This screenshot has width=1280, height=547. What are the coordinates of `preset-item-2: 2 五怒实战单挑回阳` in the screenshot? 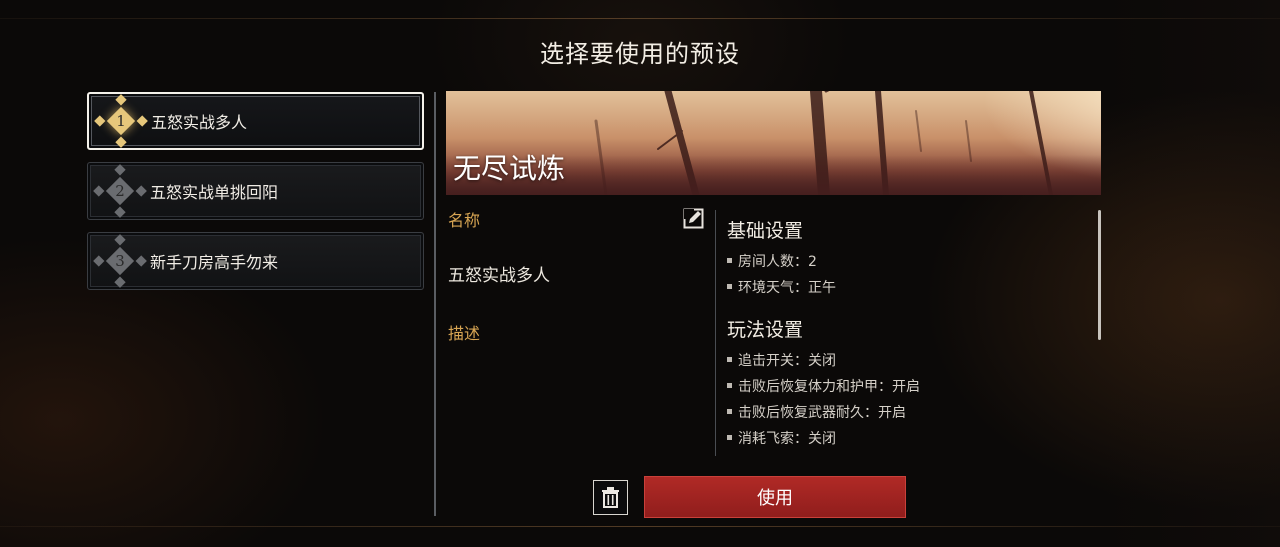 It's located at (255, 191).